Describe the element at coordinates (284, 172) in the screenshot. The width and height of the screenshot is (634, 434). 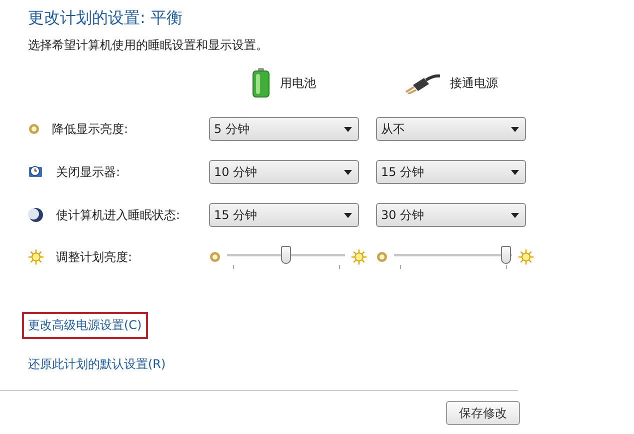
I see `dropdown: 10 分钟` at that location.